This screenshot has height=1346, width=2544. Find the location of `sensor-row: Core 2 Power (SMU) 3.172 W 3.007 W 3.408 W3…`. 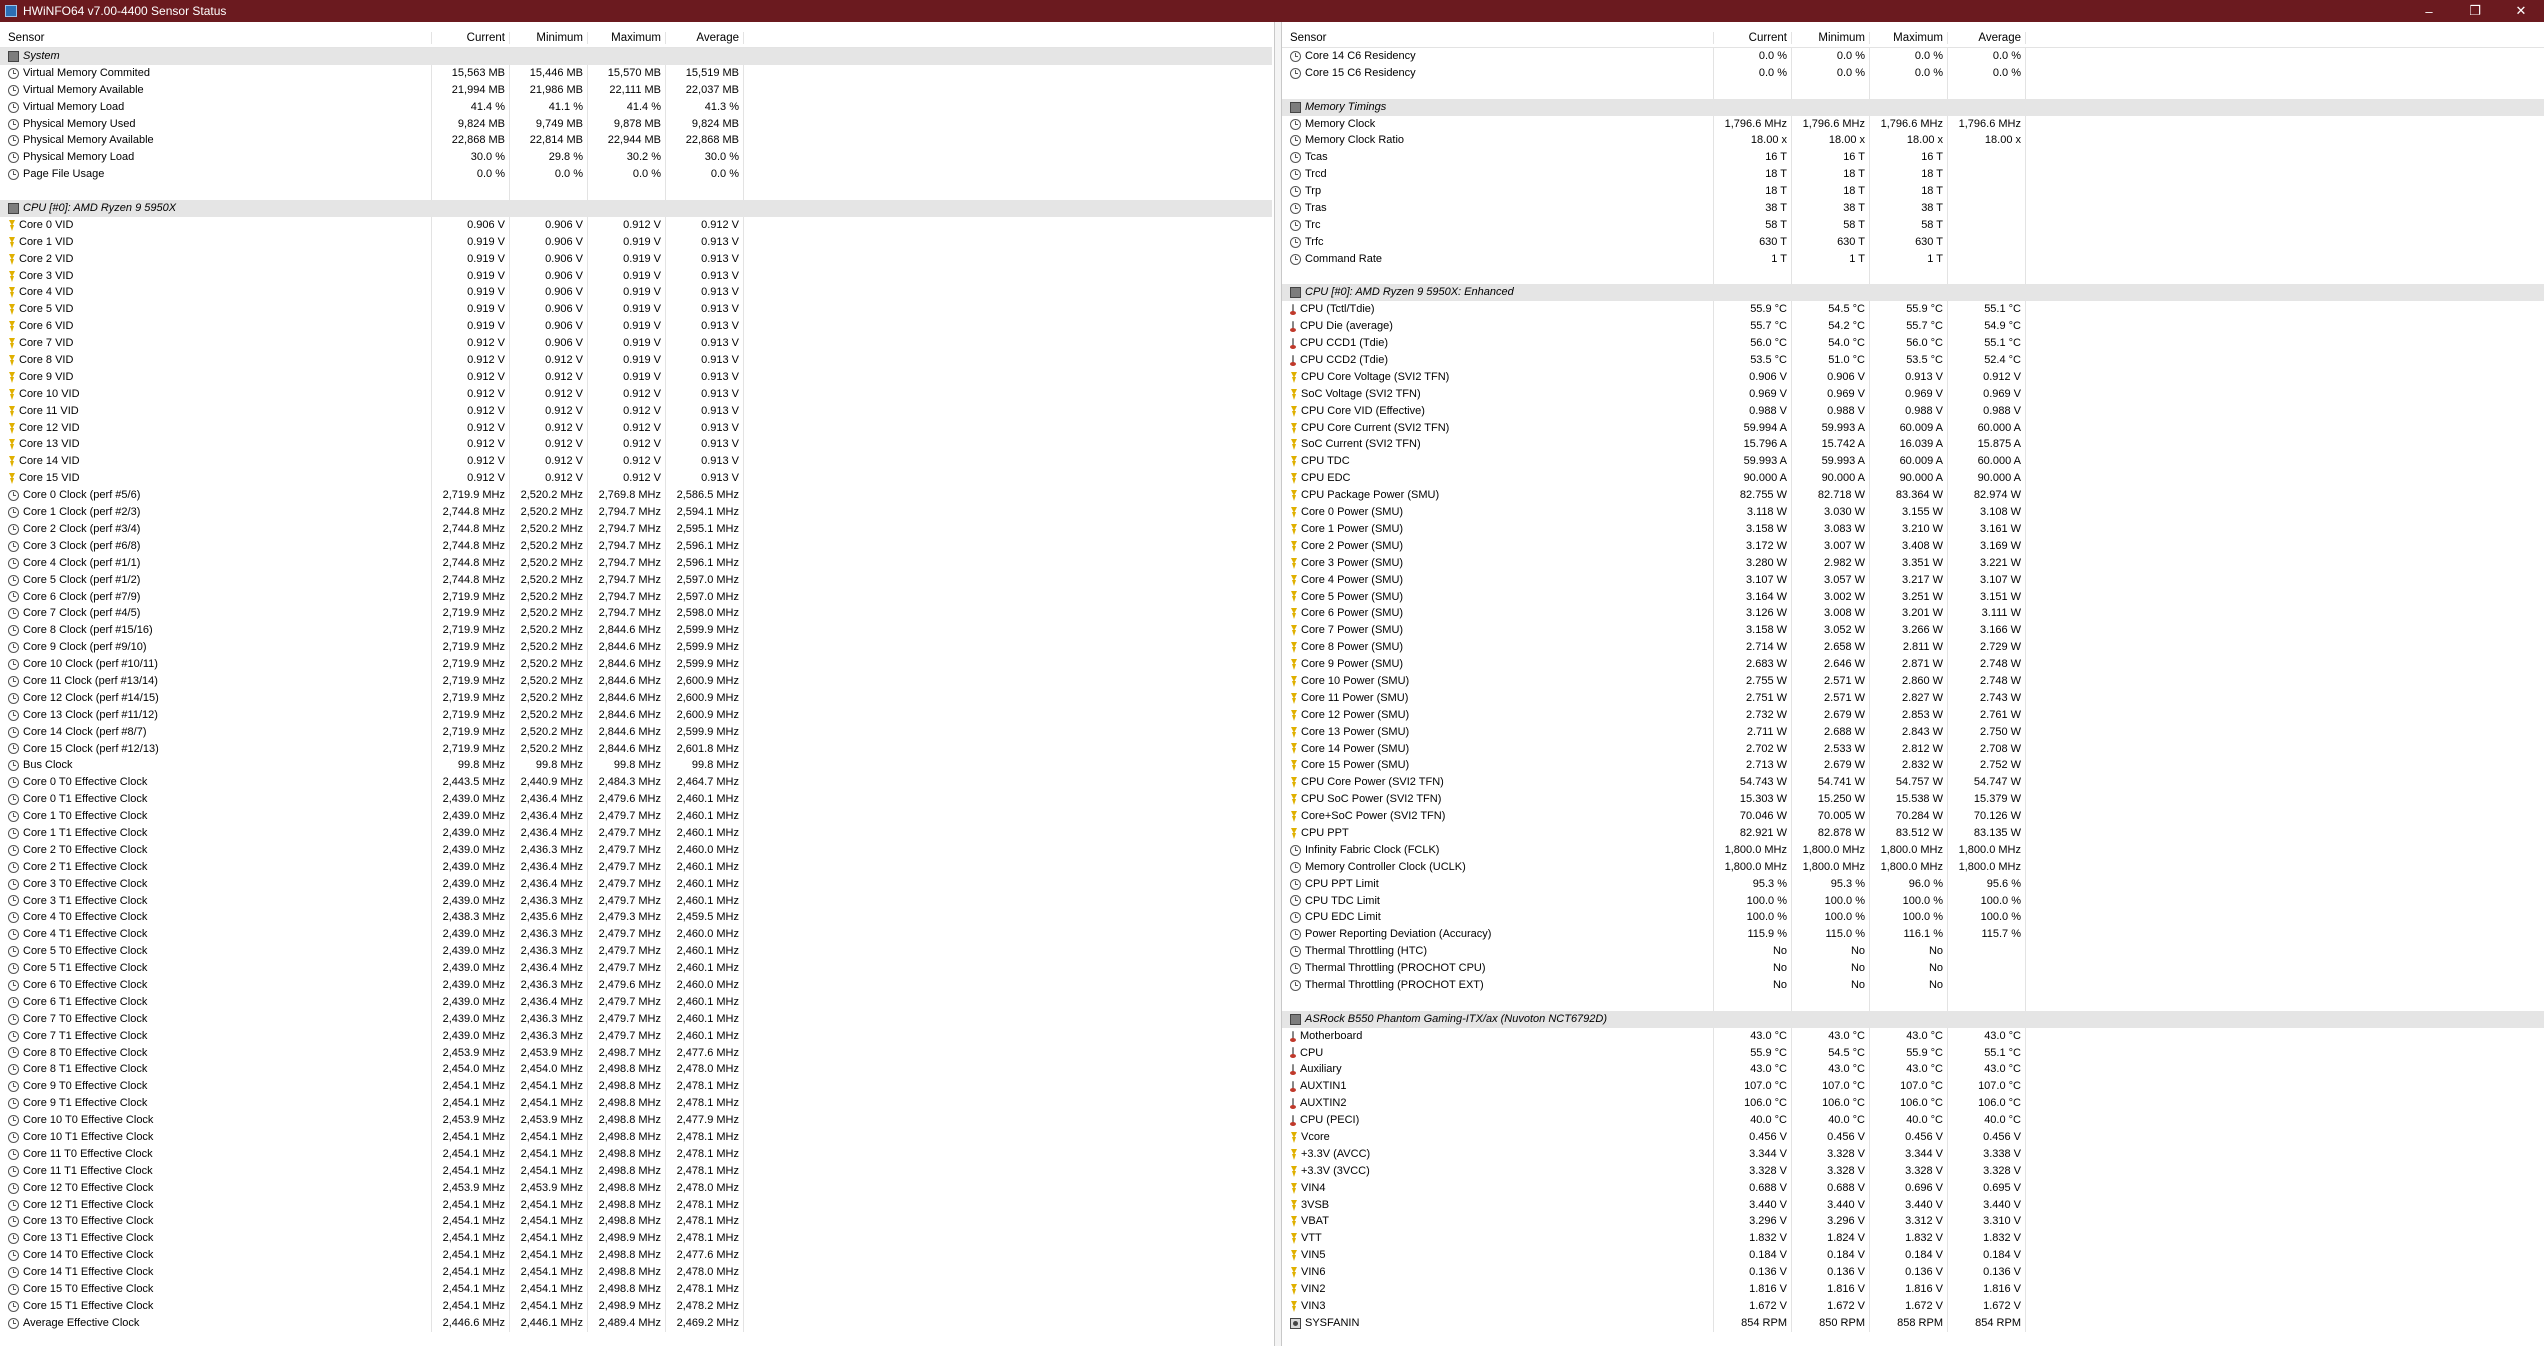

sensor-row: Core 2 Power (SMU) 3.172 W 3.007 W 3.408 W3… is located at coordinates (1913, 546).